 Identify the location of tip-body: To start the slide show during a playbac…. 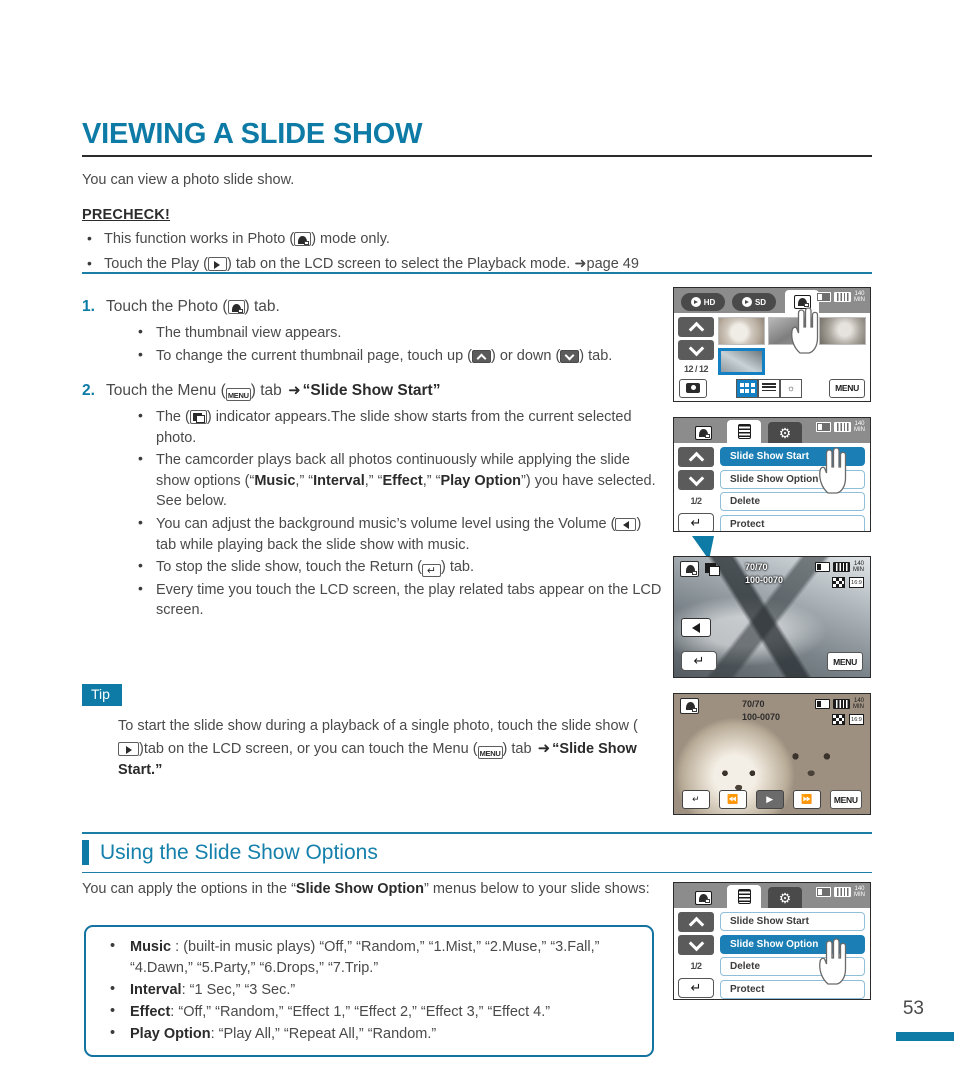
(387, 749).